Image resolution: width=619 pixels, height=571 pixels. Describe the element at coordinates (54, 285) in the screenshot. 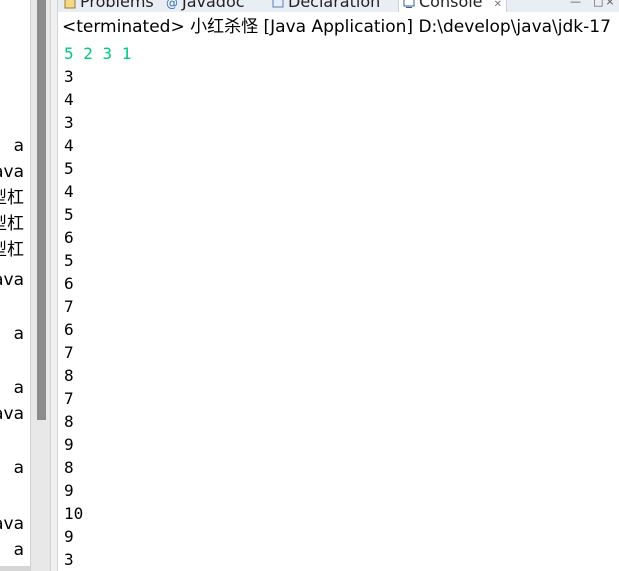

I see `view-divider` at that location.